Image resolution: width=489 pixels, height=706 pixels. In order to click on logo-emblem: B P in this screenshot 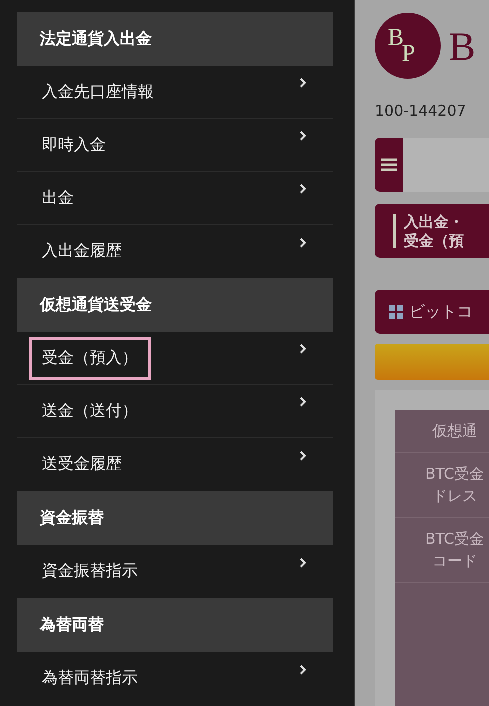, I will do `click(408, 46)`.